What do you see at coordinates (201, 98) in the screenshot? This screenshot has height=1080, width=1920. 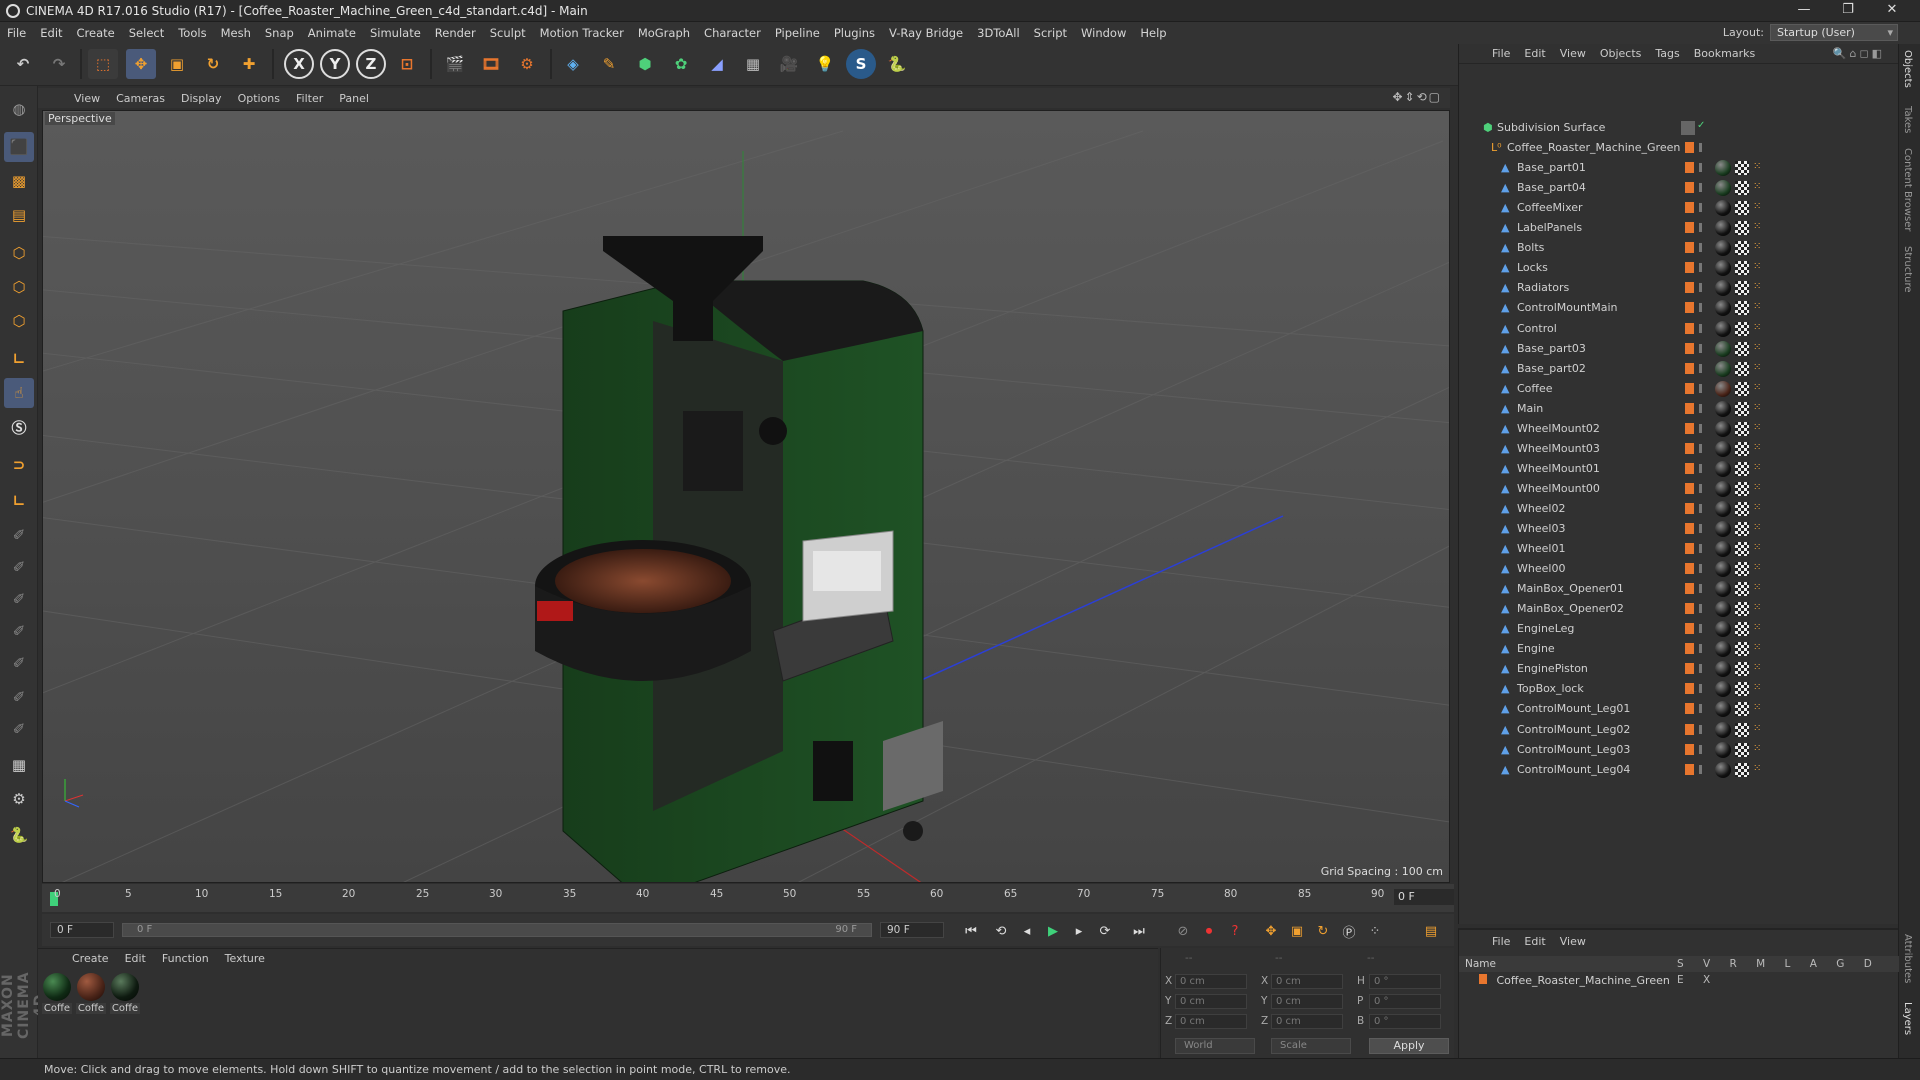 I see `viewport-menu-display: Display` at bounding box center [201, 98].